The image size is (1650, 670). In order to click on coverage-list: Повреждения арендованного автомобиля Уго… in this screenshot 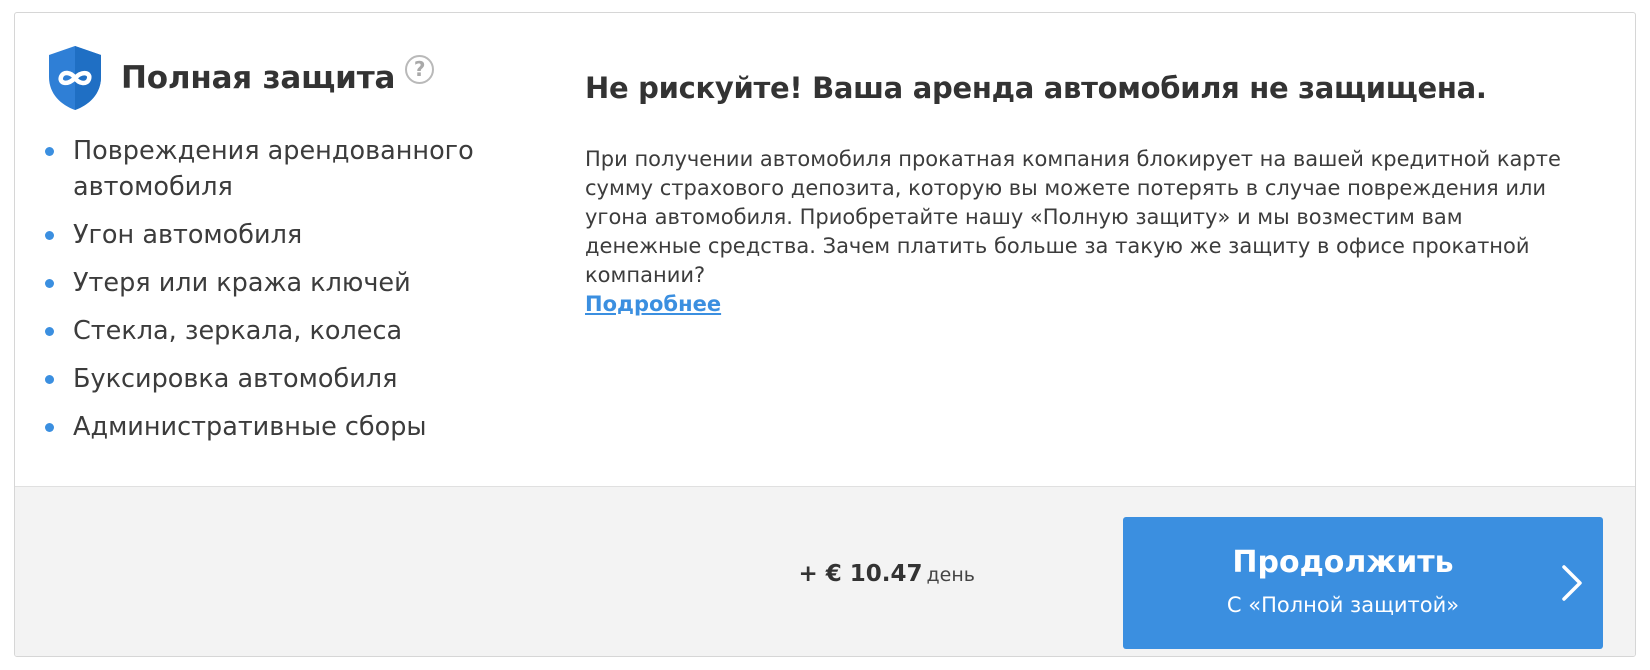, I will do `click(285, 289)`.